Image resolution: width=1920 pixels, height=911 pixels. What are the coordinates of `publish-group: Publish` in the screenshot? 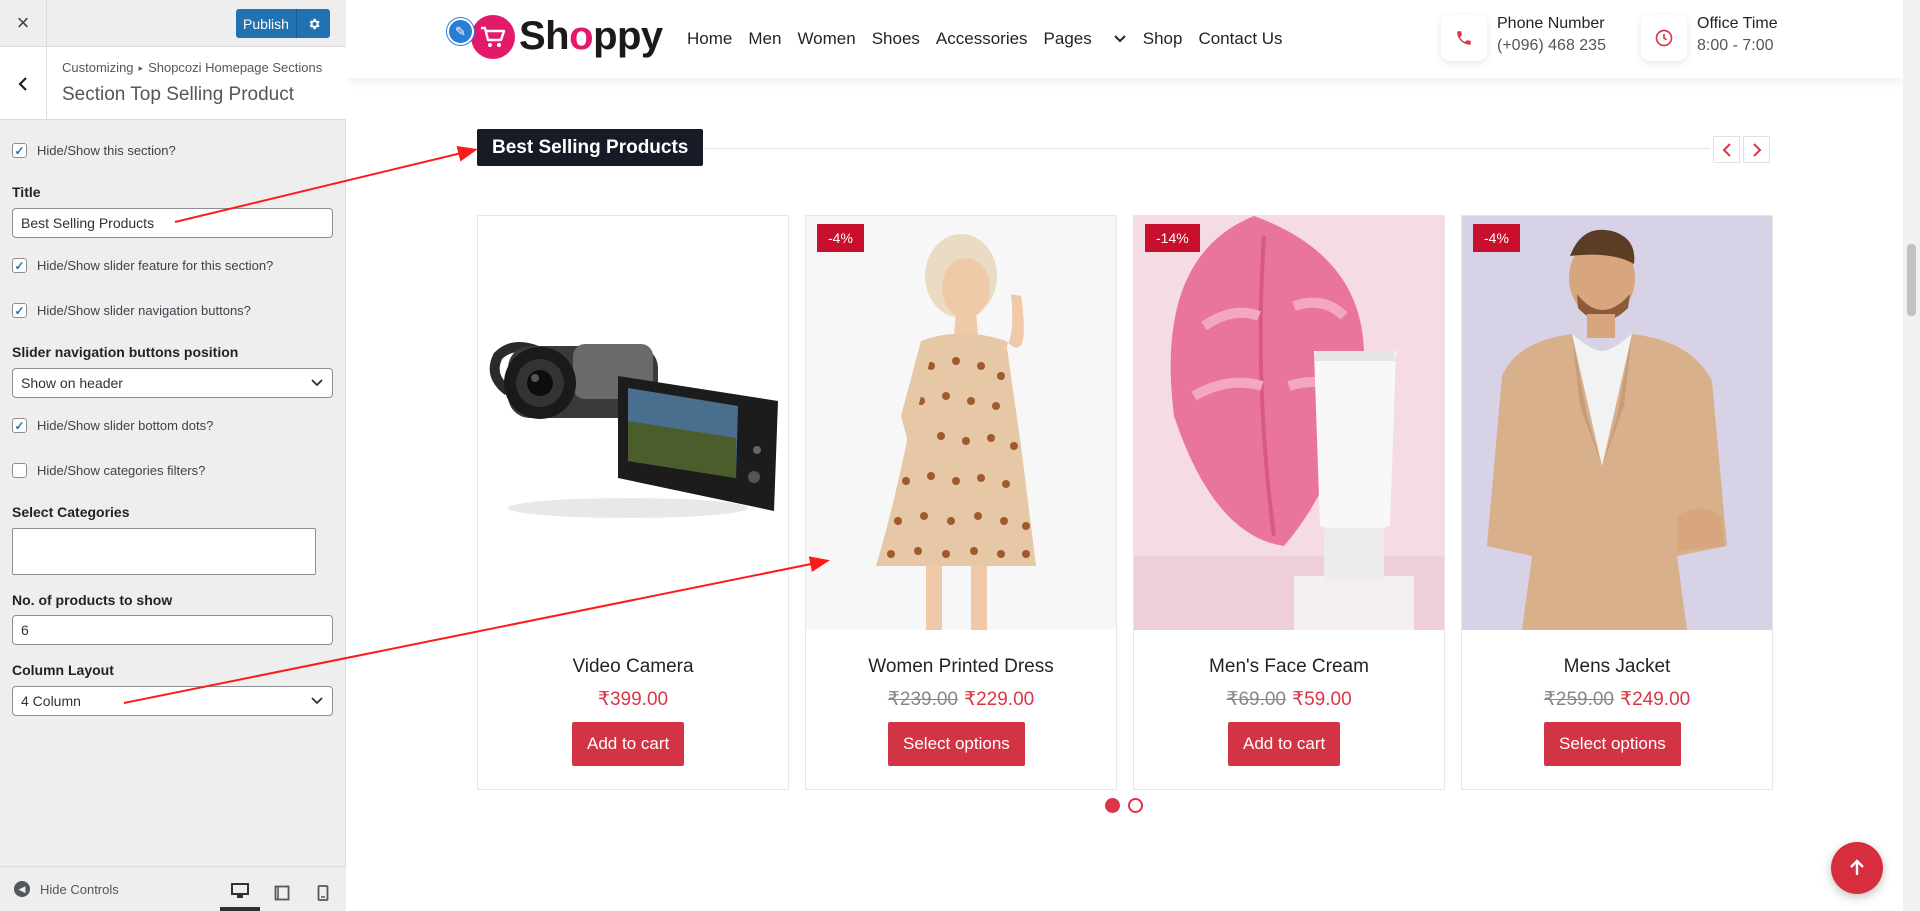 It's located at (283, 23).